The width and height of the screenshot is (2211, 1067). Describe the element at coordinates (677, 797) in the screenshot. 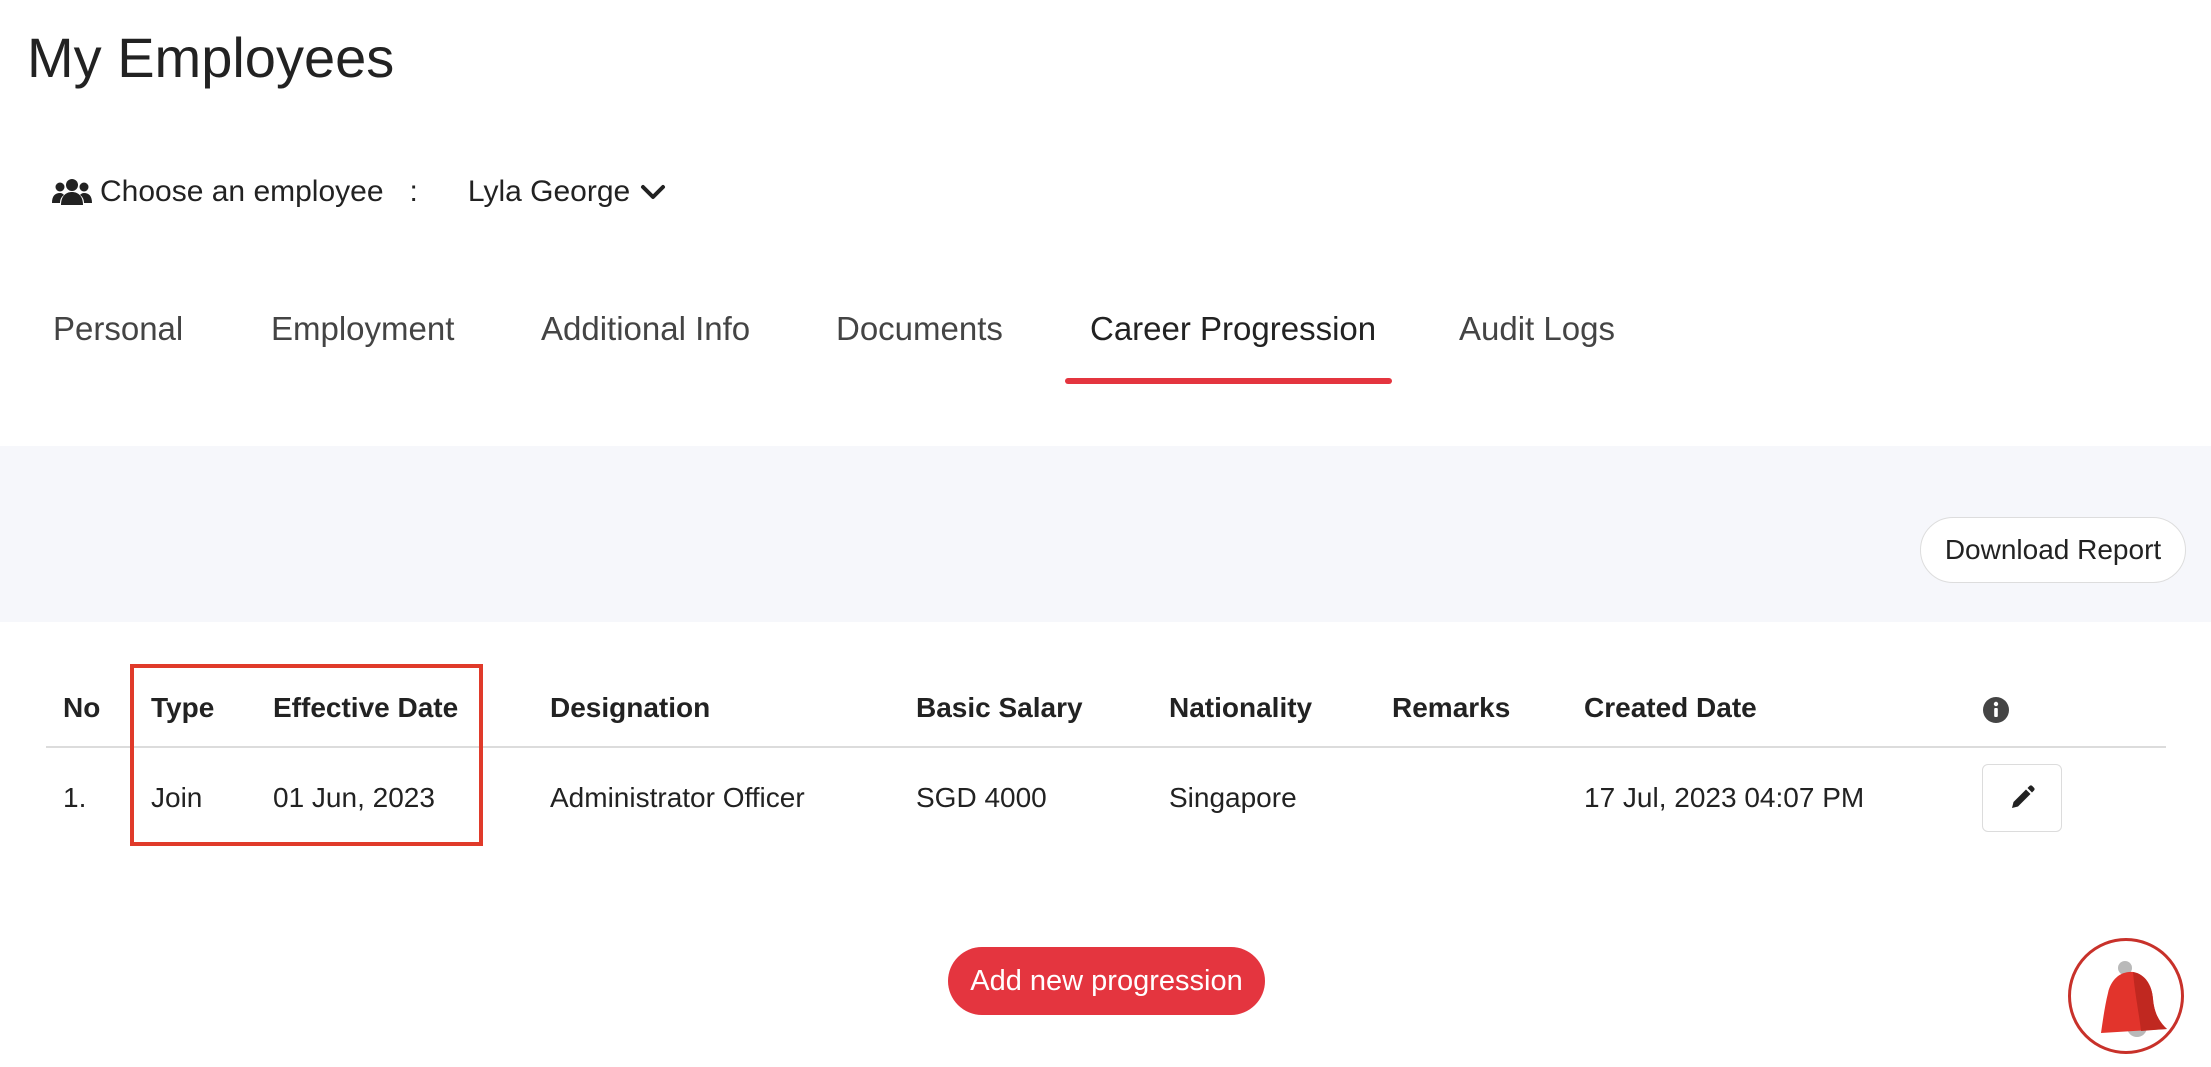

I see `cell-designation: Administrator Officer` at that location.